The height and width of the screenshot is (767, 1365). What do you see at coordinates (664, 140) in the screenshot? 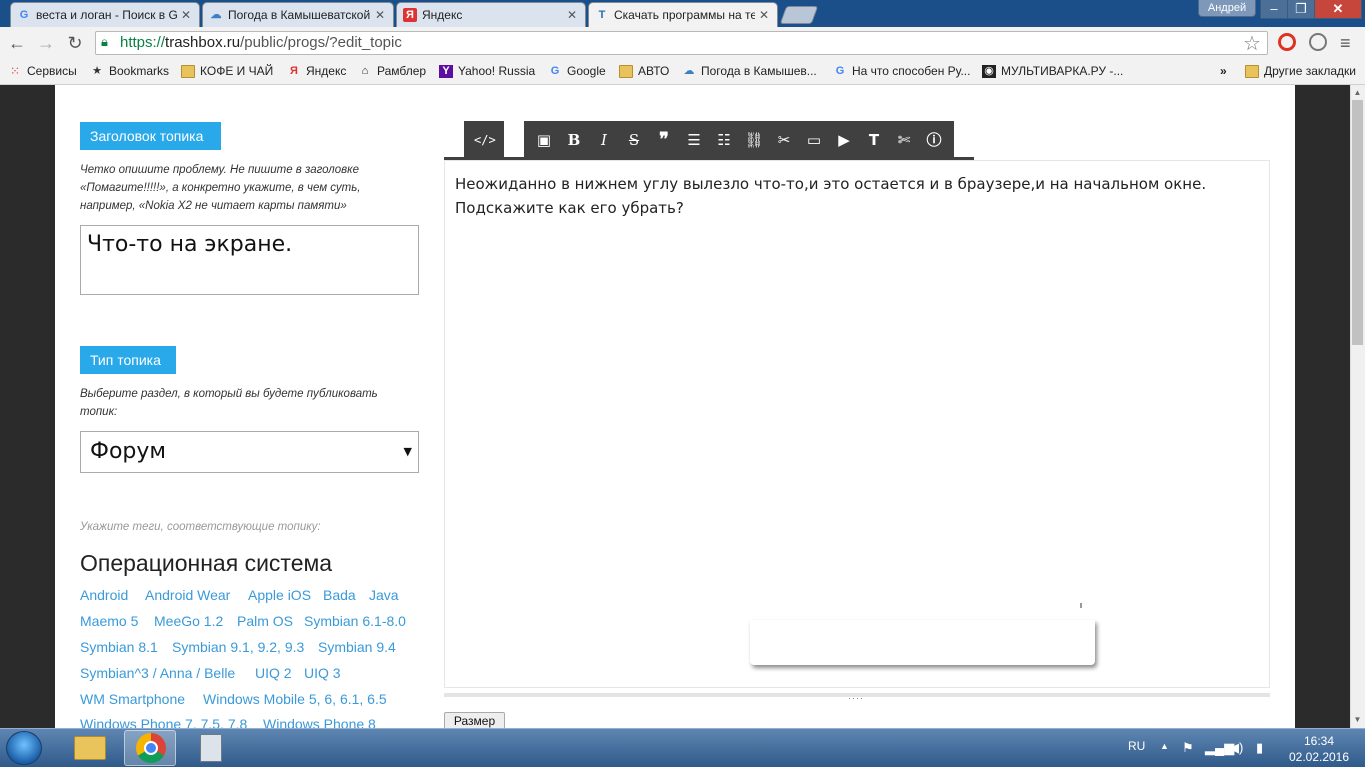
I see `quote-icon: ❞` at bounding box center [664, 140].